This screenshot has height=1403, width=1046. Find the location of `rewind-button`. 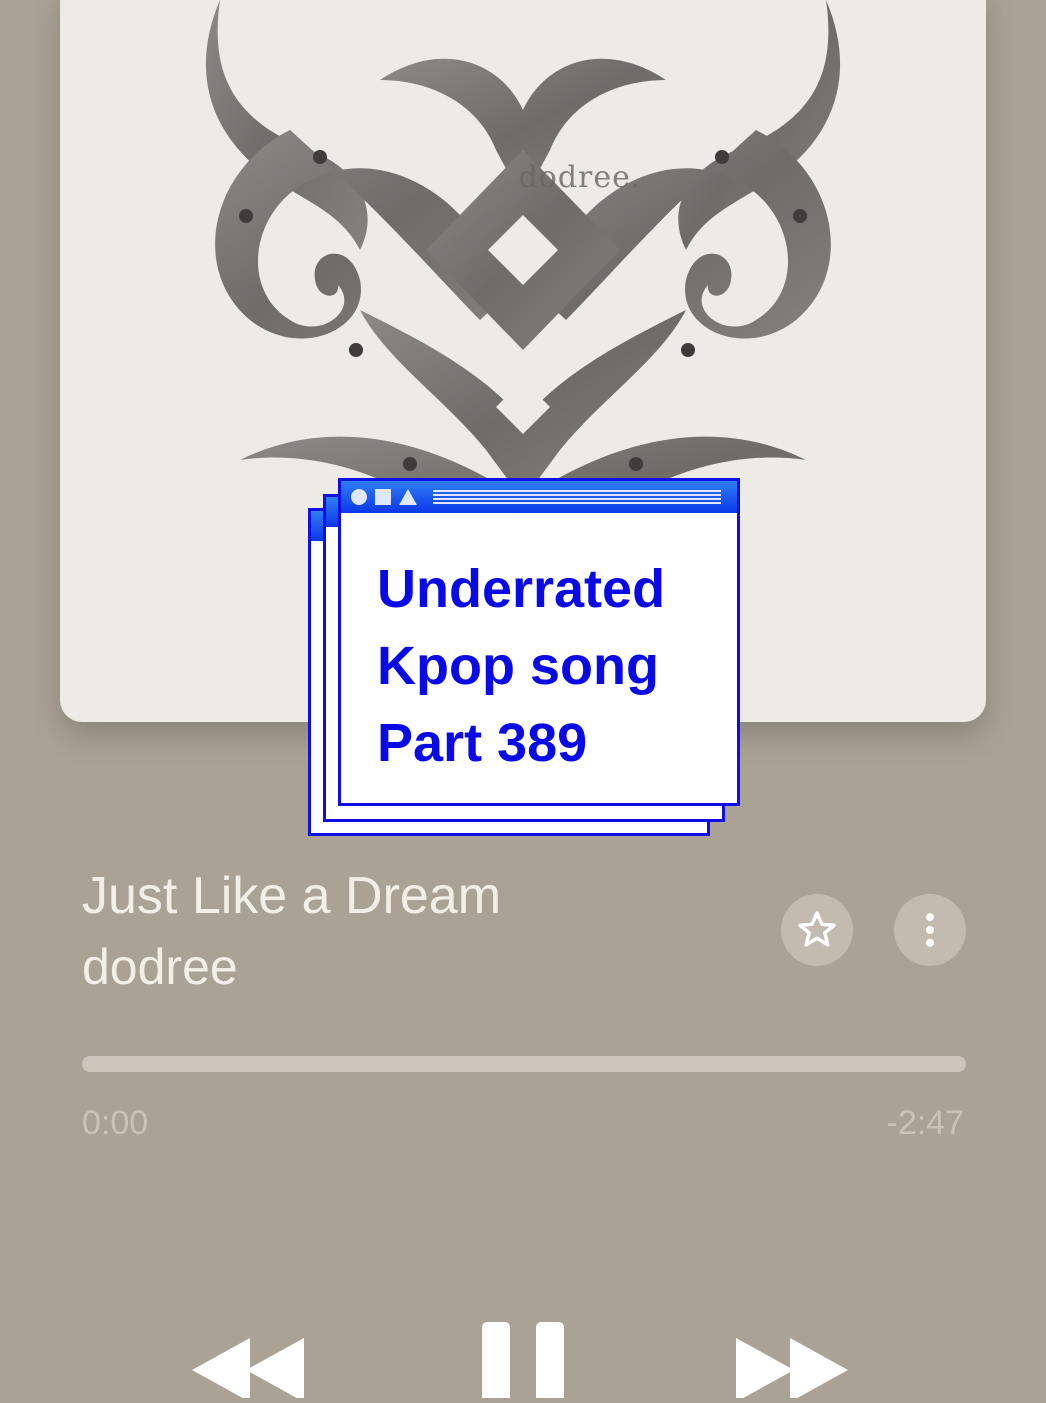

rewind-button is located at coordinates (250, 1360).